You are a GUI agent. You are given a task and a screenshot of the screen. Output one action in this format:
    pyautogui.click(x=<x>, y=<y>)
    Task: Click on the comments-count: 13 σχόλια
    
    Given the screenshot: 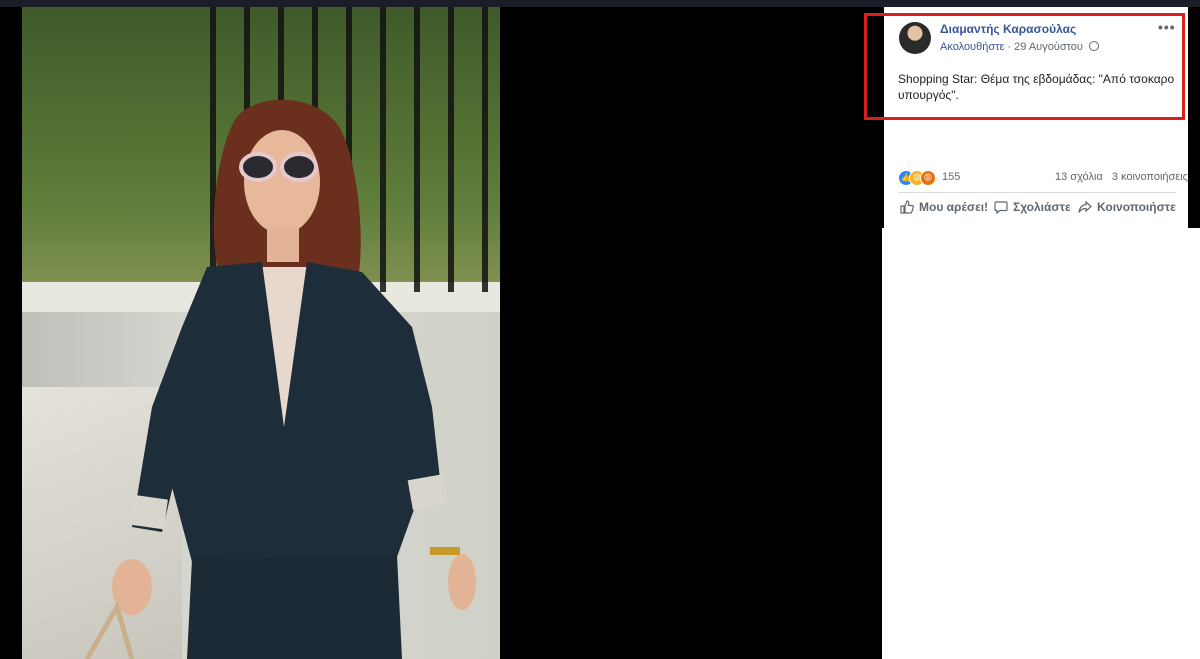 What is the action you would take?
    pyautogui.click(x=1079, y=177)
    